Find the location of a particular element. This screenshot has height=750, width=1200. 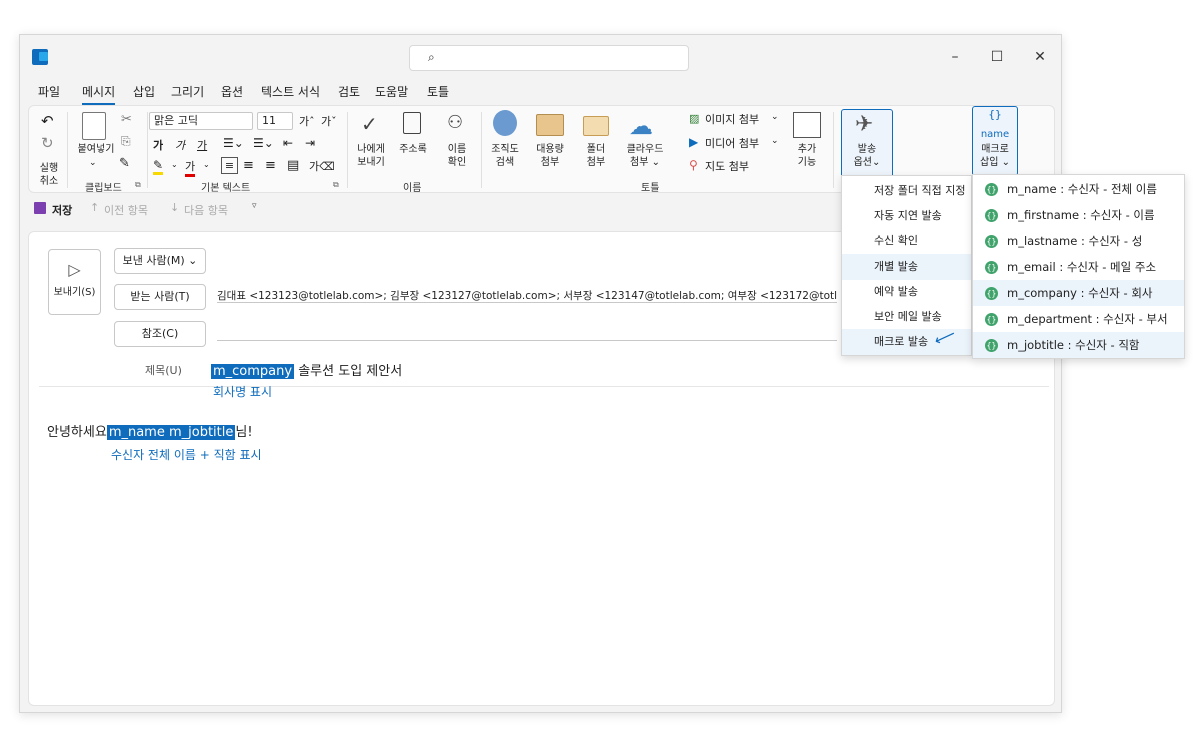

menu-item-individual-send: 개별 발송 is located at coordinates (906, 267).